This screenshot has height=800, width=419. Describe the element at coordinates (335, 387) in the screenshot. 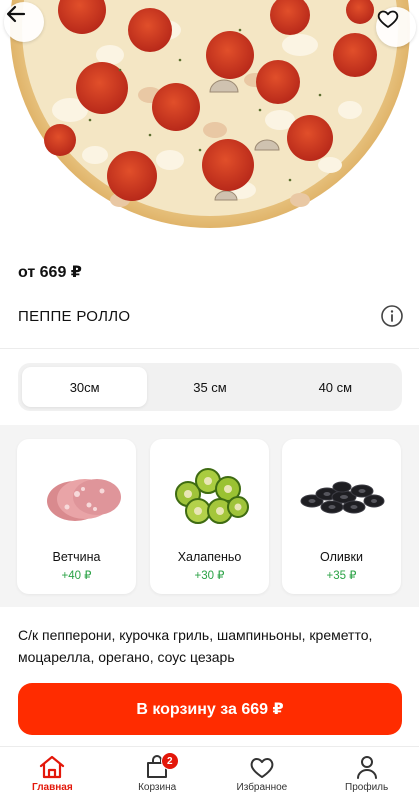

I see `size-option-40: 40 см` at that location.